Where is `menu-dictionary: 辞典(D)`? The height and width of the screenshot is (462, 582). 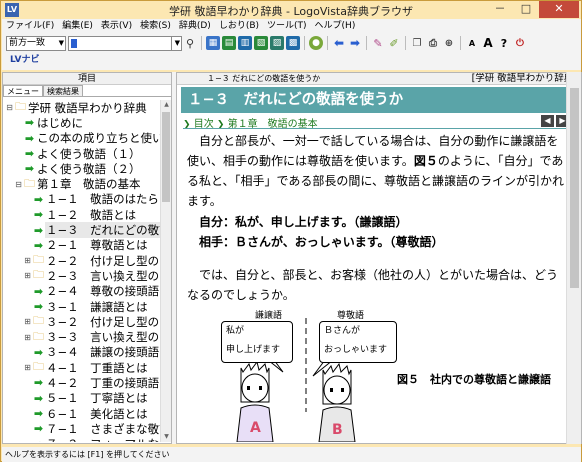
menu-dictionary: 辞典(D) is located at coordinates (195, 26).